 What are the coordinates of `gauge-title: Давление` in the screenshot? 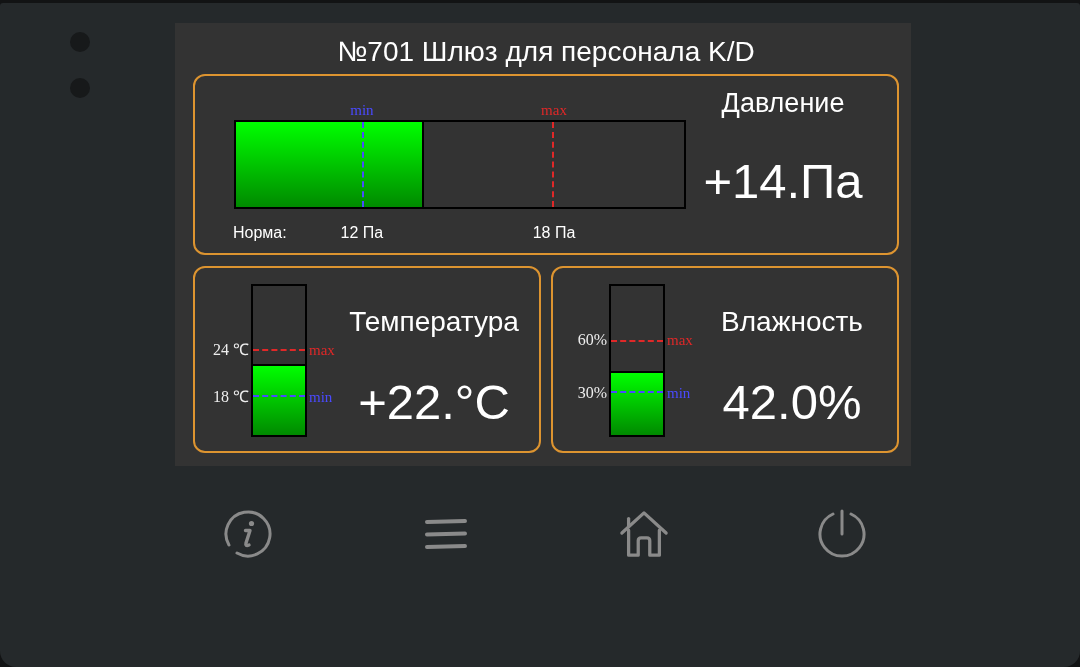 It's located at (783, 102).